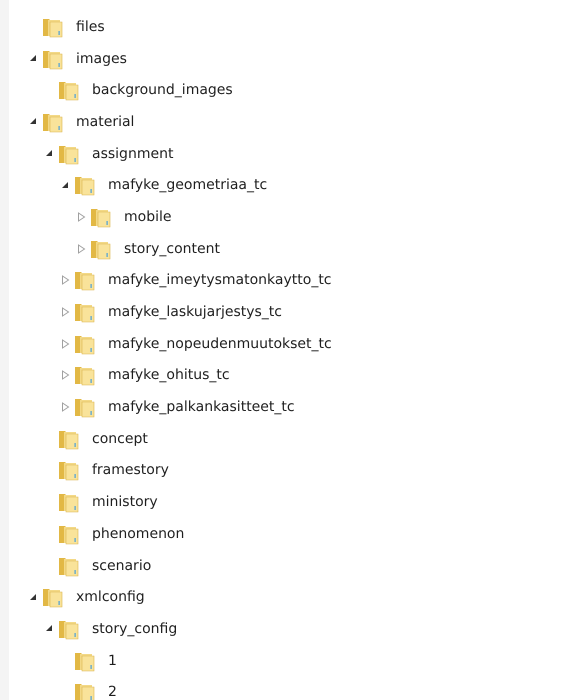 The height and width of the screenshot is (700, 569). I want to click on folder-name: images, so click(101, 58).